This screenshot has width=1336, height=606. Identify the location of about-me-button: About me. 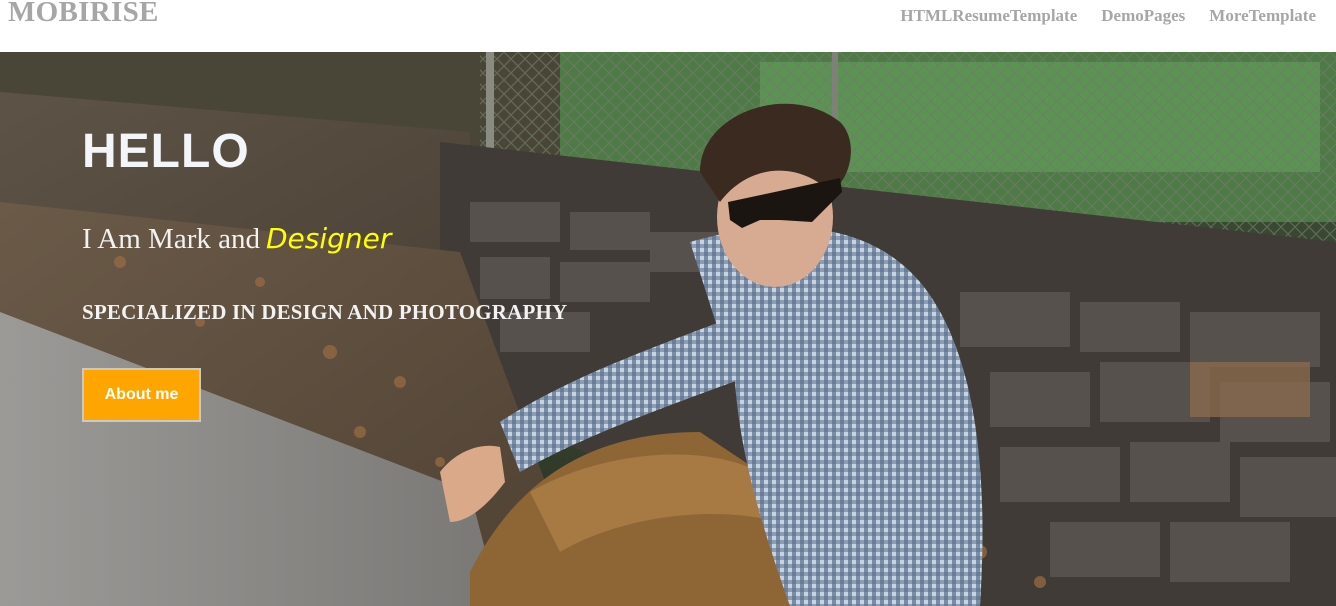
(141, 395).